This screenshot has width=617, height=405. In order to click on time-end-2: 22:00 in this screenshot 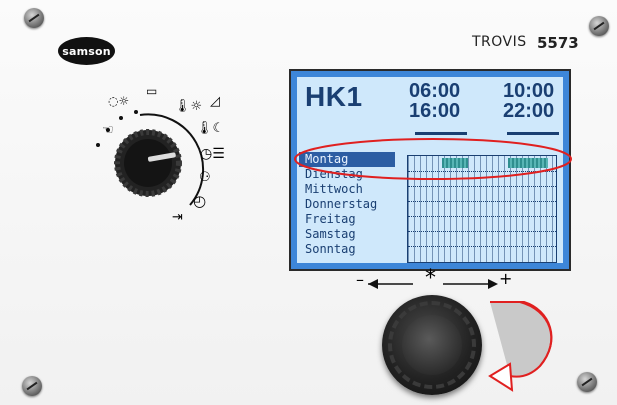, I will do `click(529, 111)`.